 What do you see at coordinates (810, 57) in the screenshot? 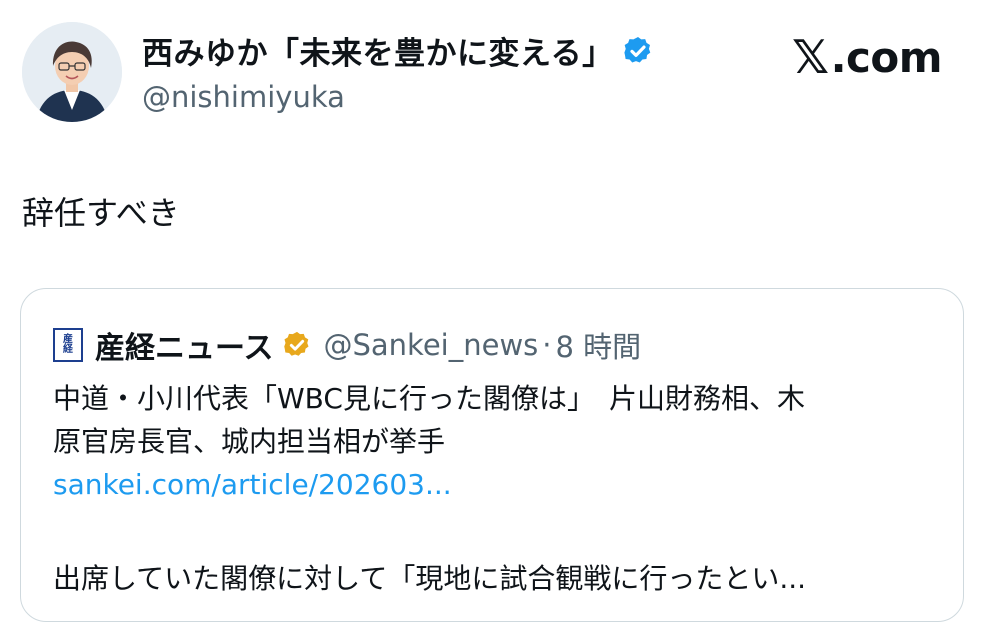
I see `x-logo-icon: 𝕏` at bounding box center [810, 57].